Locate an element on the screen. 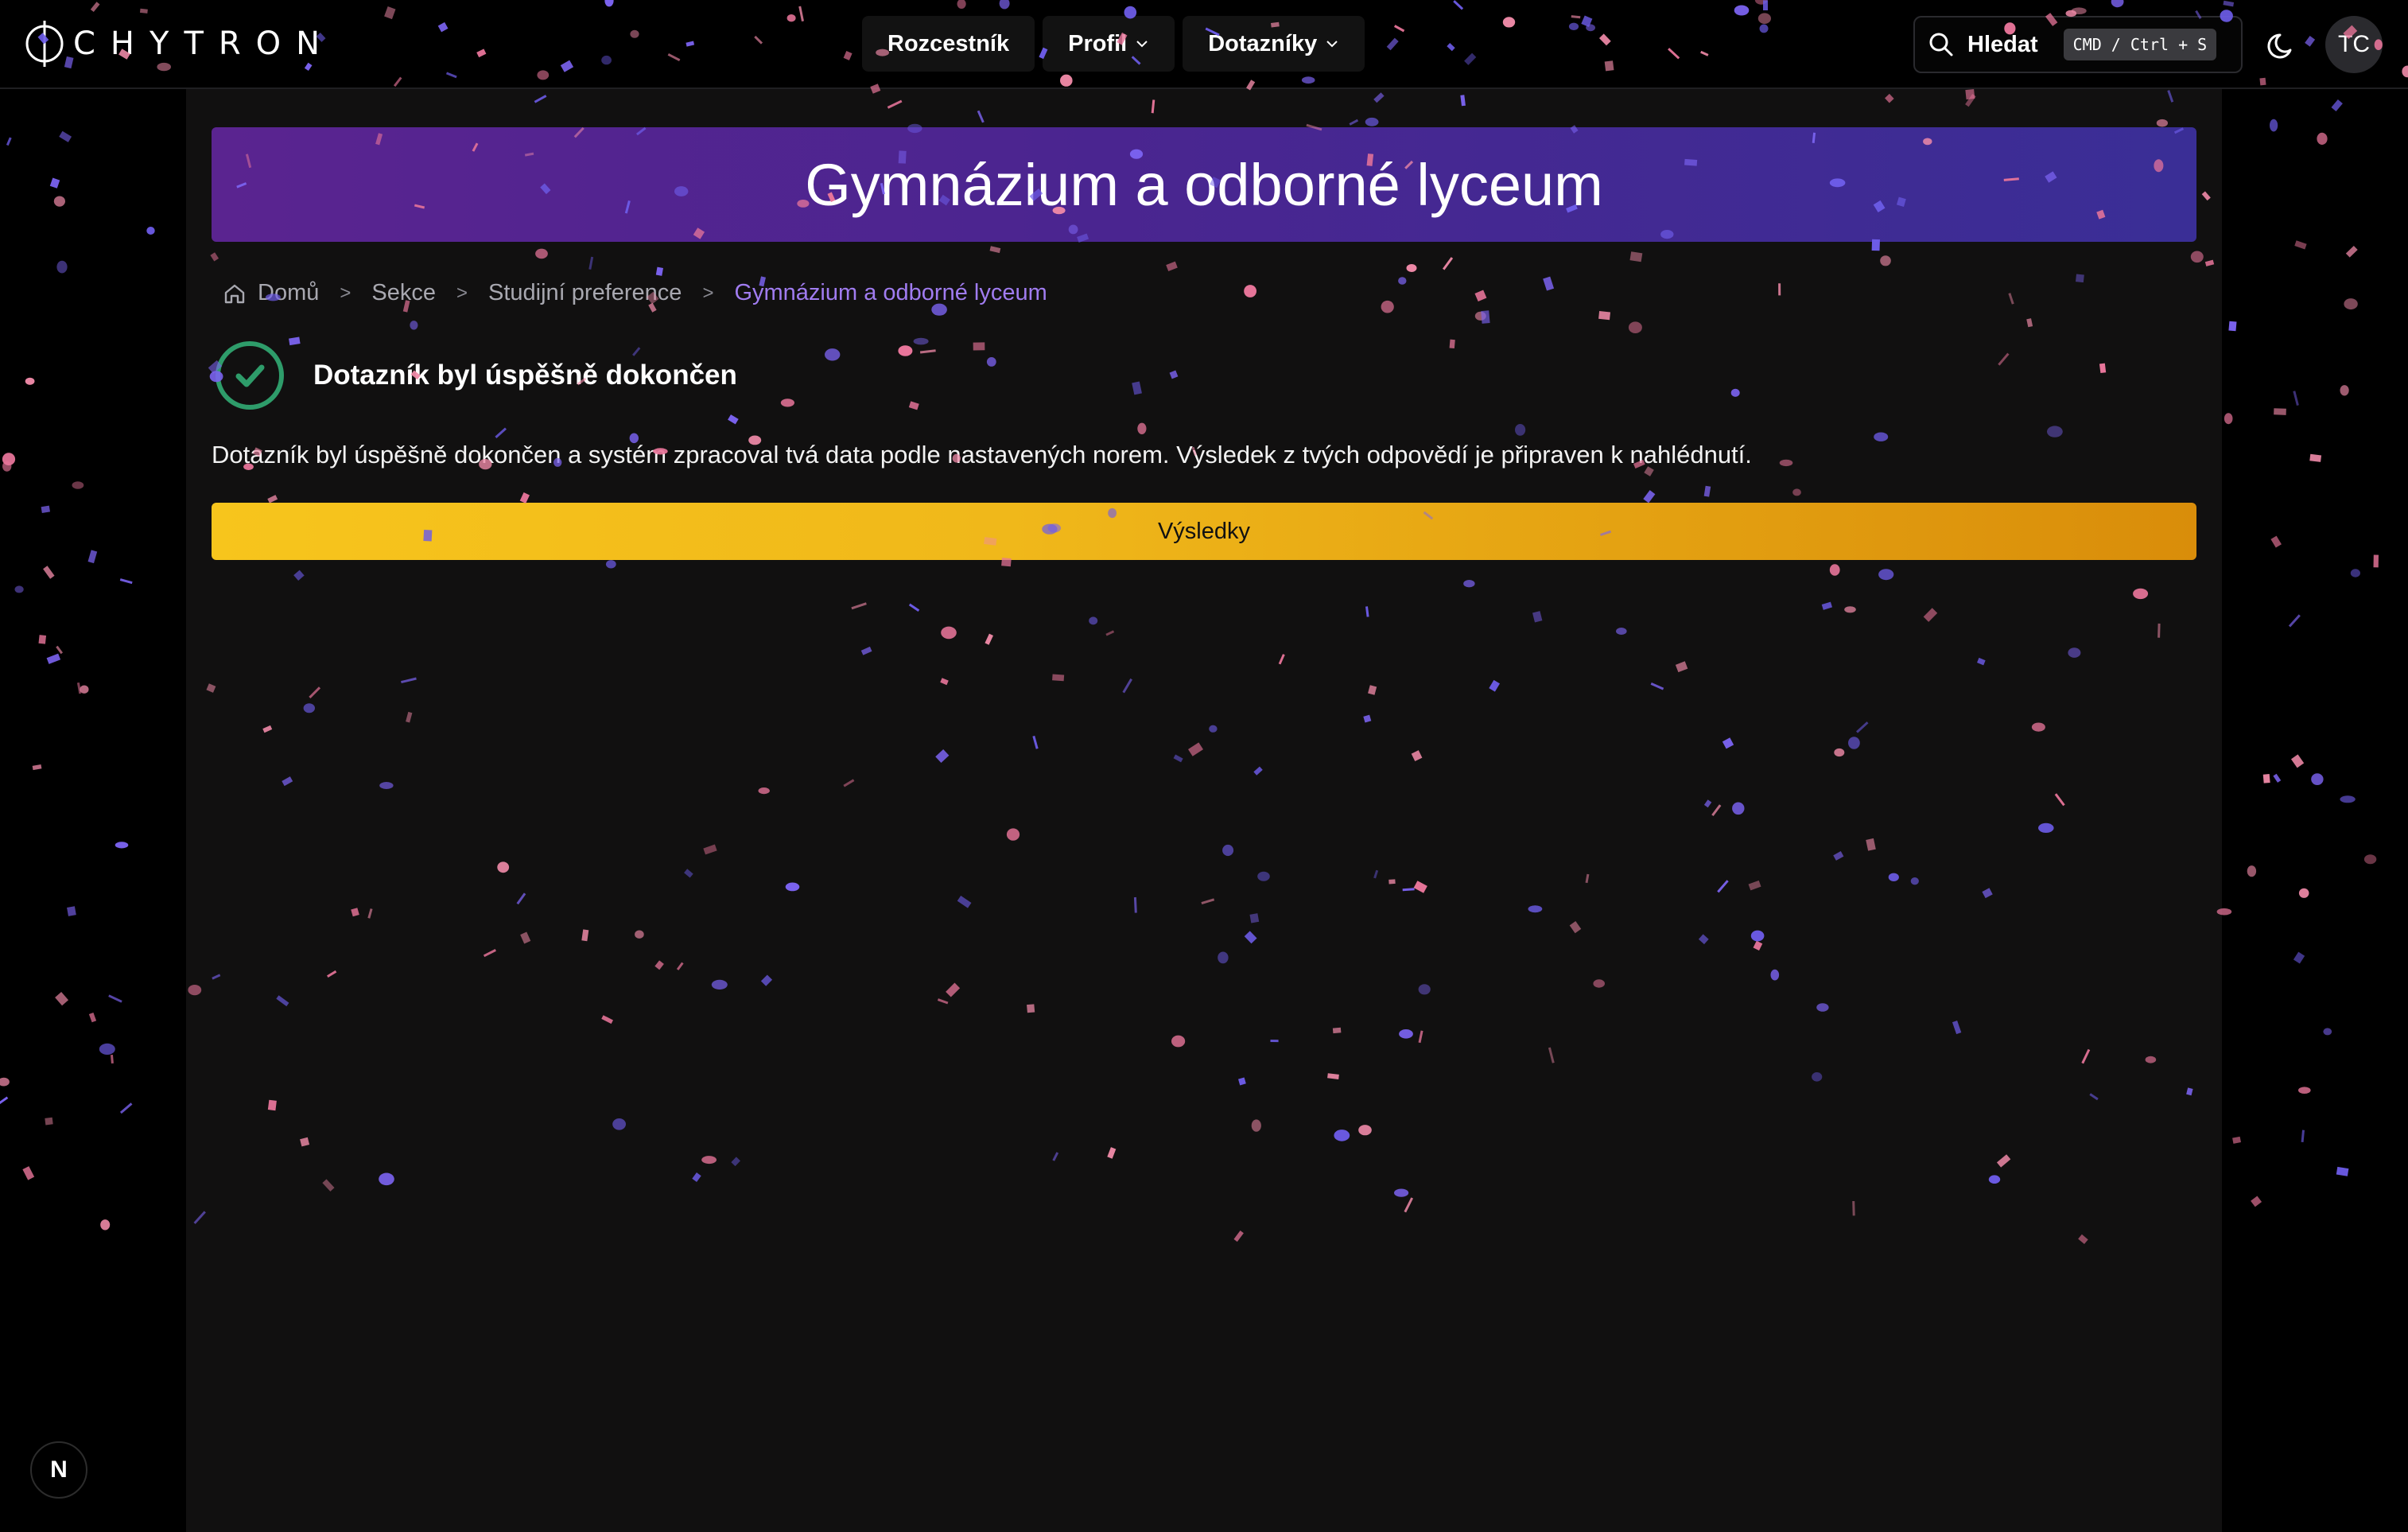 The height and width of the screenshot is (1532, 2408). nav-rozcestnik: Rozcestník is located at coordinates (948, 44).